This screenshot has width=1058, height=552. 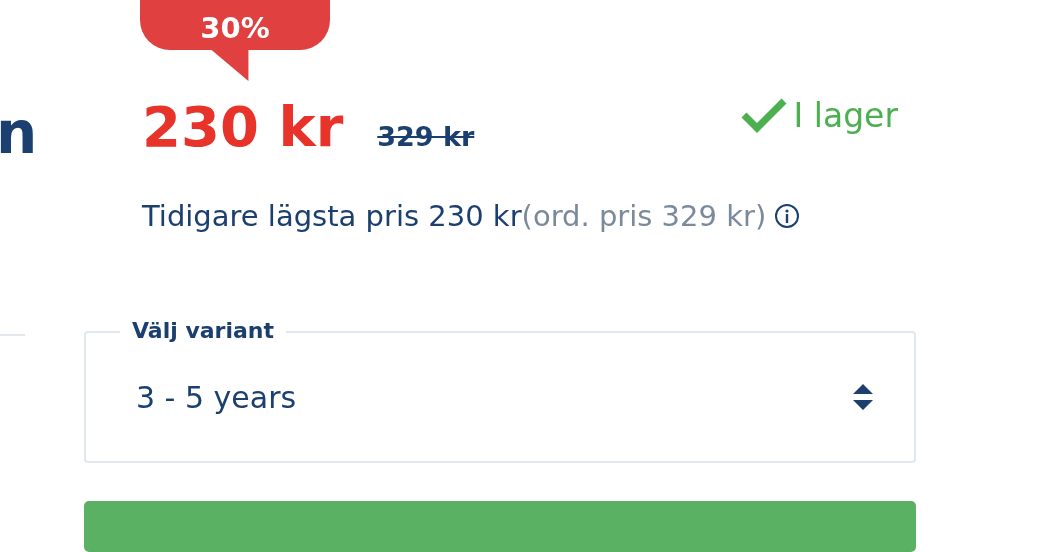 What do you see at coordinates (787, 216) in the screenshot?
I see `info-icon` at bounding box center [787, 216].